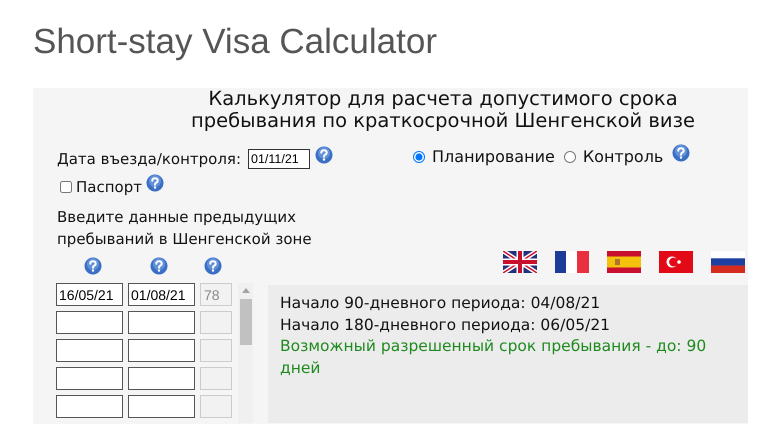 This screenshot has height=424, width=774. Describe the element at coordinates (443, 99) in the screenshot. I see `calculator-heading: Калькулятор для расчета допустимого срока` at that location.